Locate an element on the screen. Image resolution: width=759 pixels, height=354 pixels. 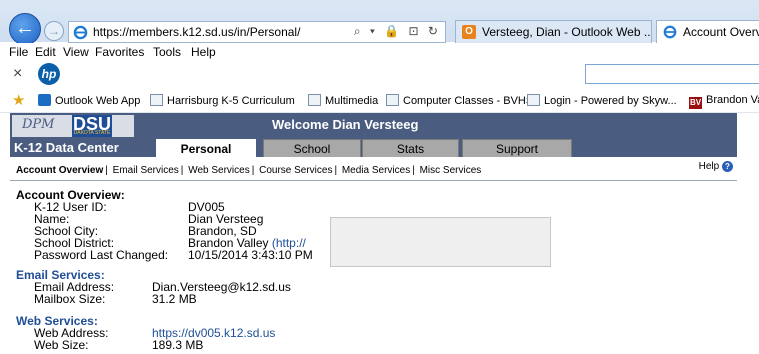
subnav-course-services: Course Services is located at coordinates (295, 170).